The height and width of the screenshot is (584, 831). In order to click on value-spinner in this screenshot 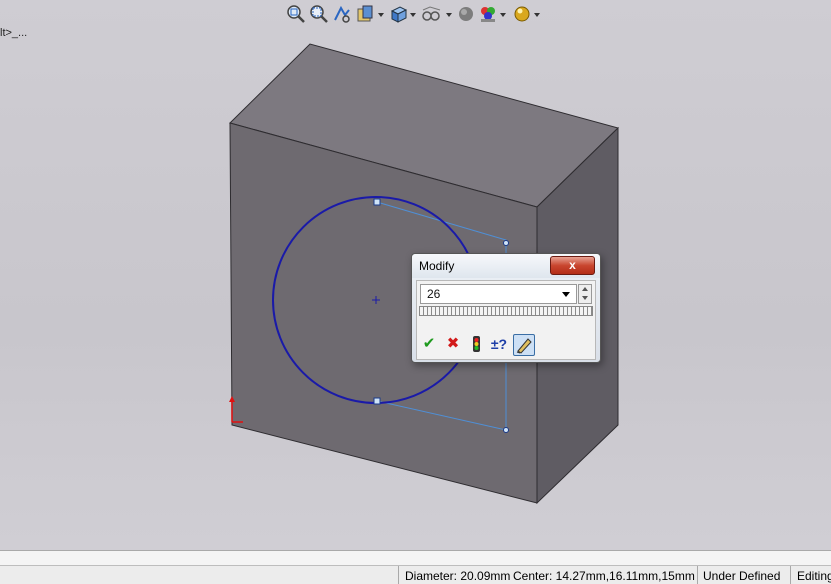, I will do `click(585, 294)`.